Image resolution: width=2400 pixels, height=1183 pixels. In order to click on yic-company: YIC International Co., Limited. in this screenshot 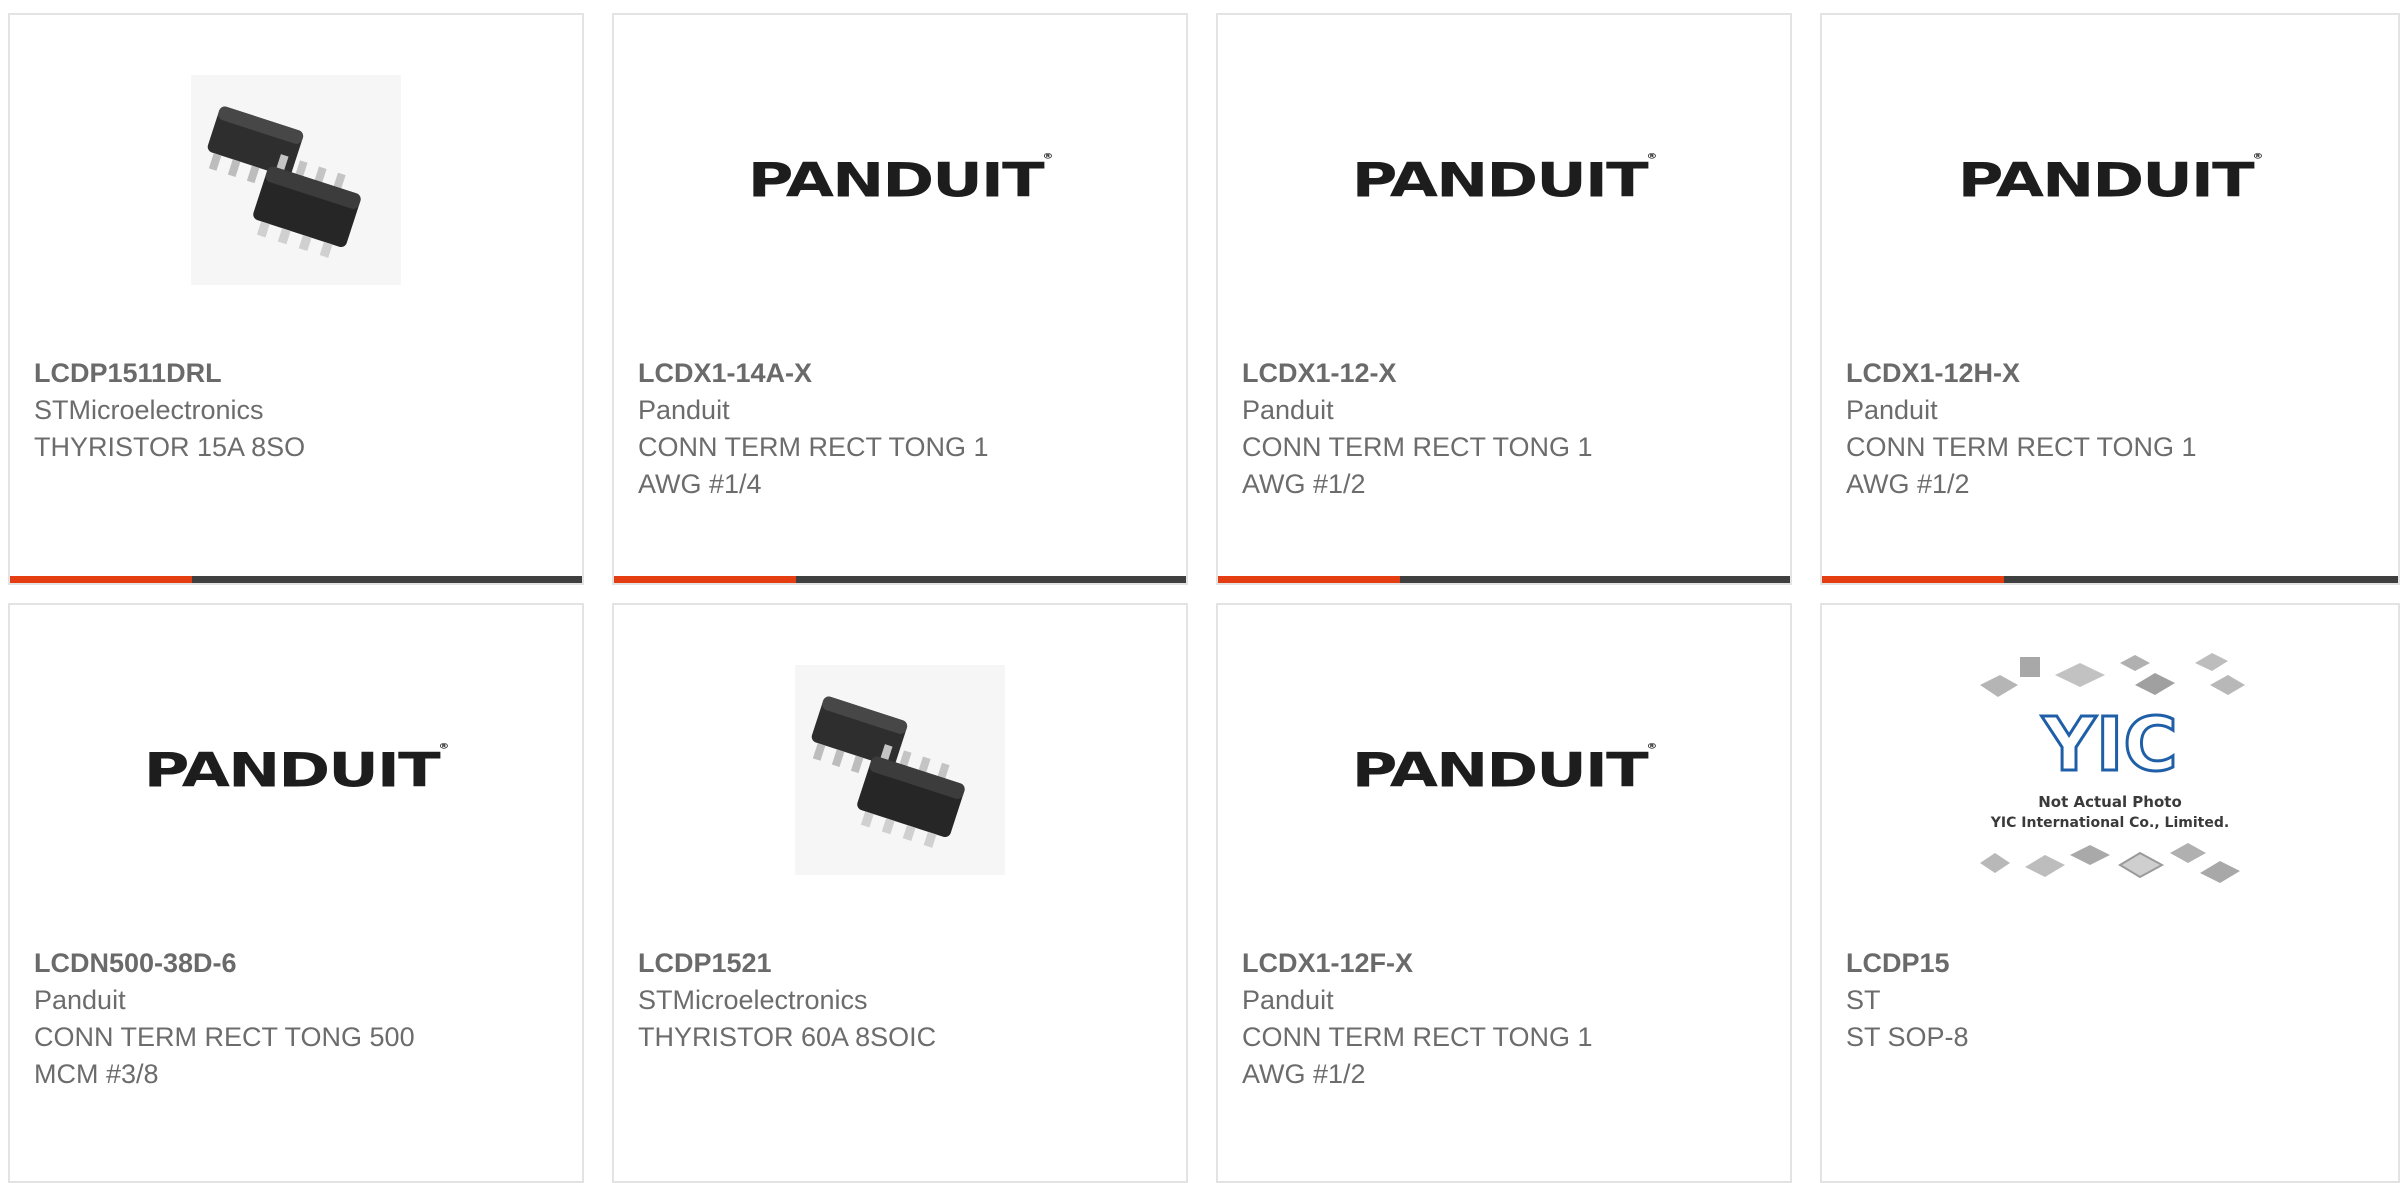, I will do `click(2109, 823)`.